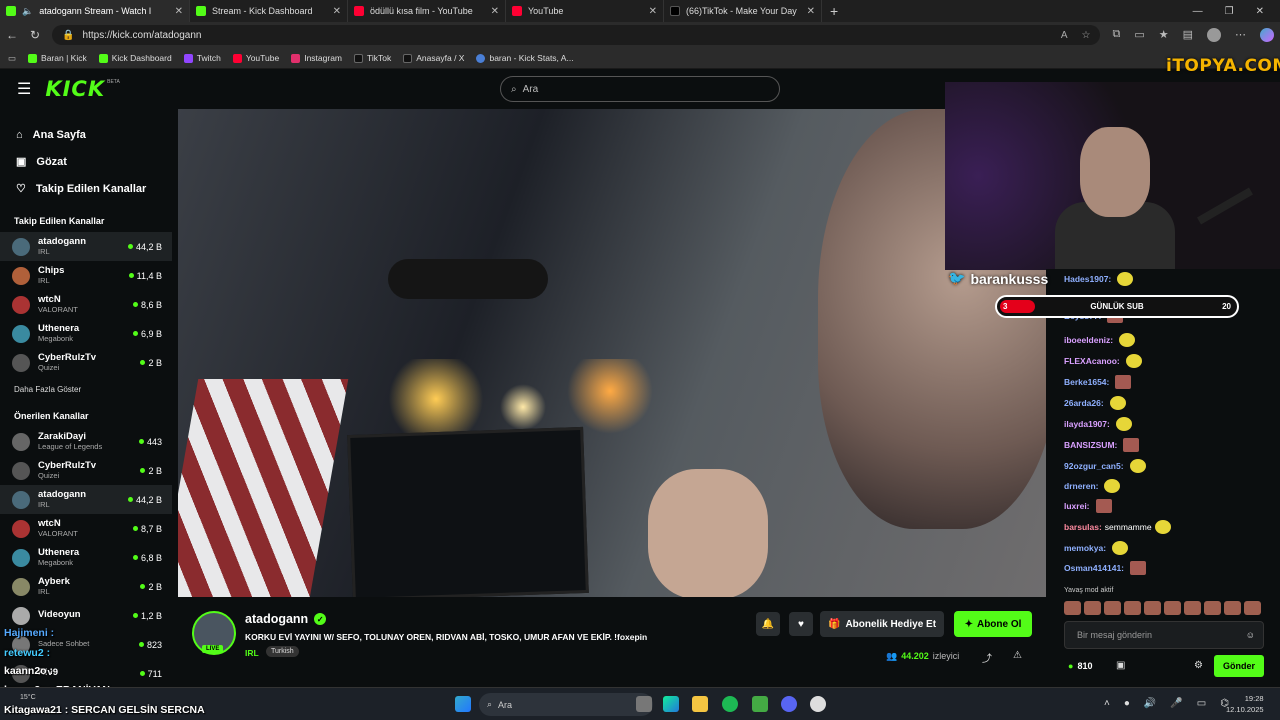  What do you see at coordinates (834, 11) in the screenshot?
I see `new-tab-button: +` at bounding box center [834, 11].